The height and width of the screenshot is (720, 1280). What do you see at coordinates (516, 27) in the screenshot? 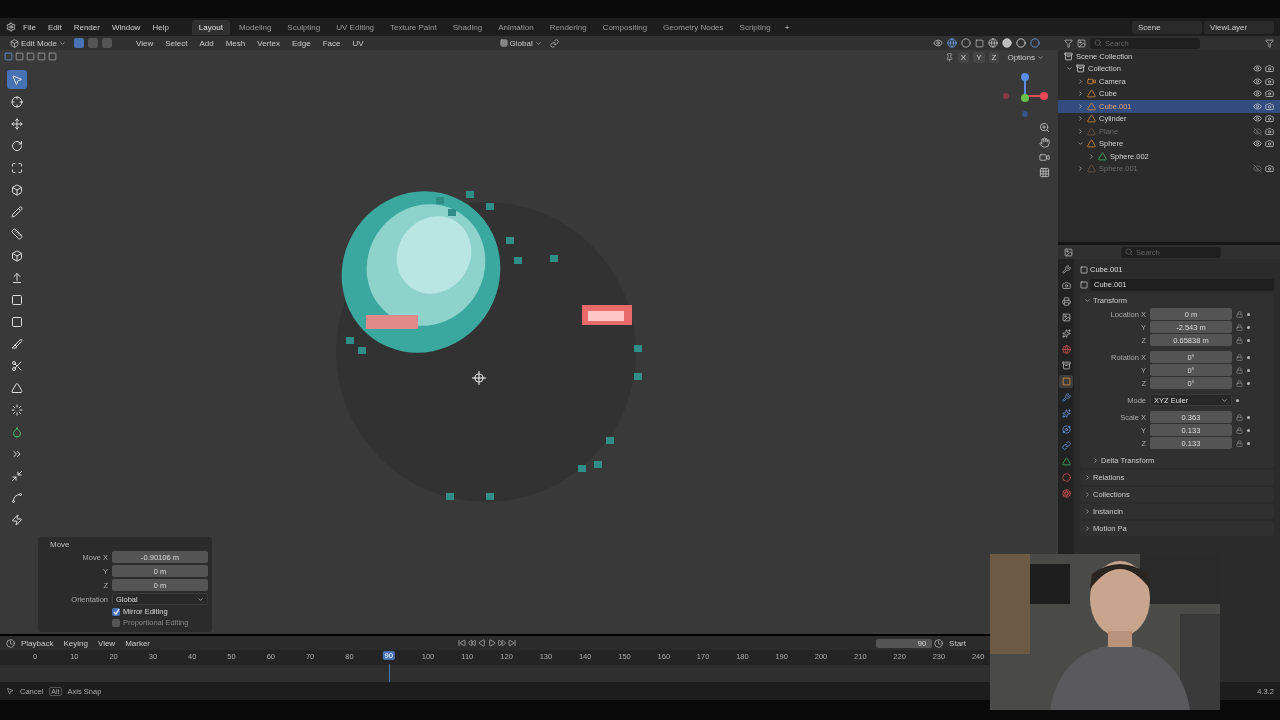
I see `workspace-tab: Animation` at bounding box center [516, 27].